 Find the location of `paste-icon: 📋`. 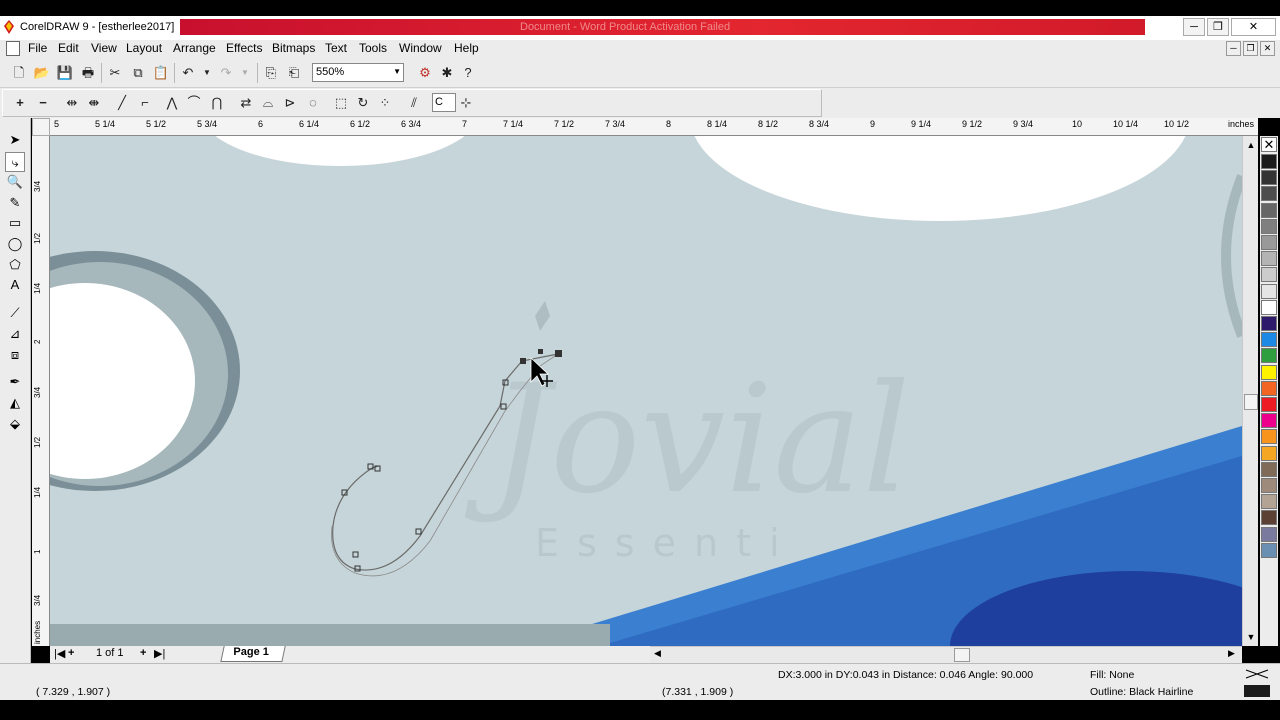

paste-icon: 📋 is located at coordinates (161, 73).